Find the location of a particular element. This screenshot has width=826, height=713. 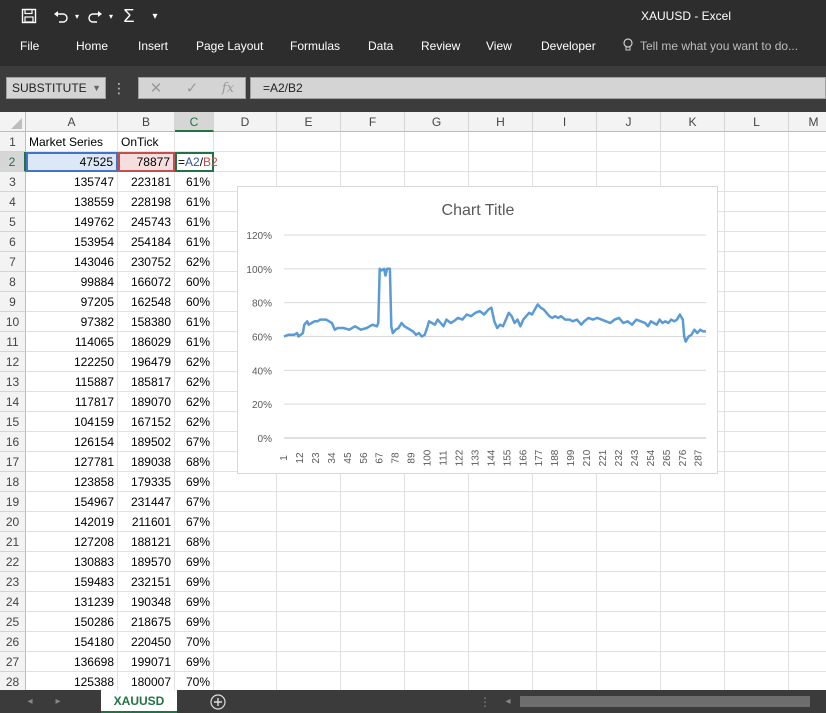

cell-a: 138559 is located at coordinates (72, 202).